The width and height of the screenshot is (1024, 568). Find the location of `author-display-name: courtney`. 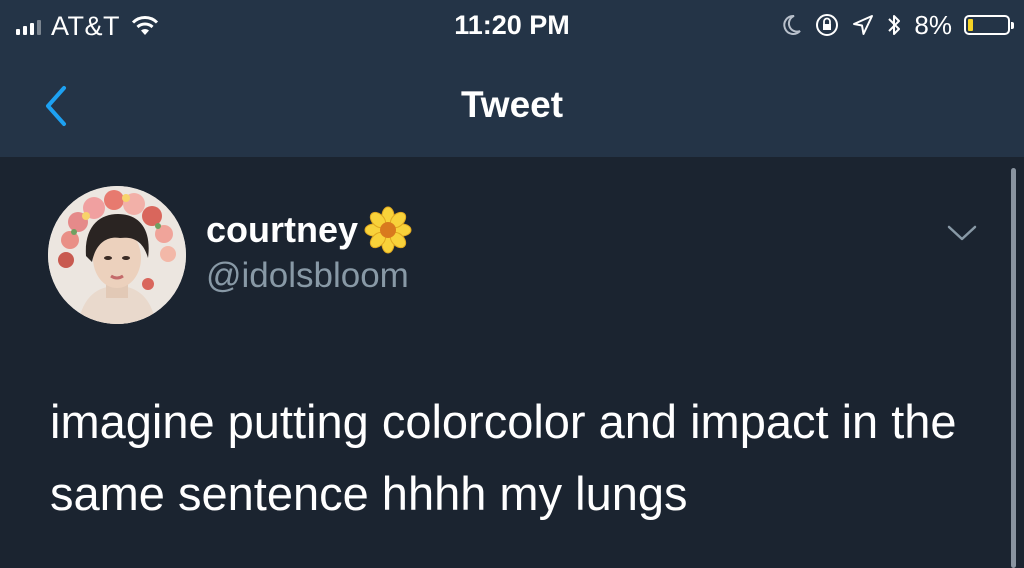

author-display-name: courtney is located at coordinates (282, 230).